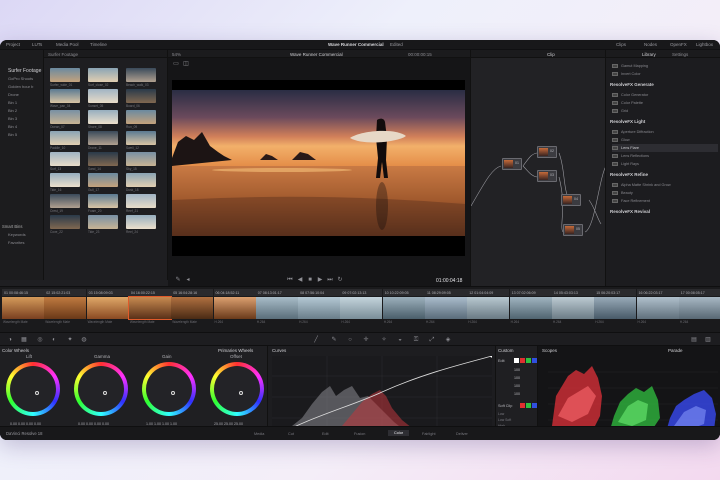 The height and width of the screenshot is (480, 720). I want to click on library-effect-item: Invert Color, so click(665, 74).